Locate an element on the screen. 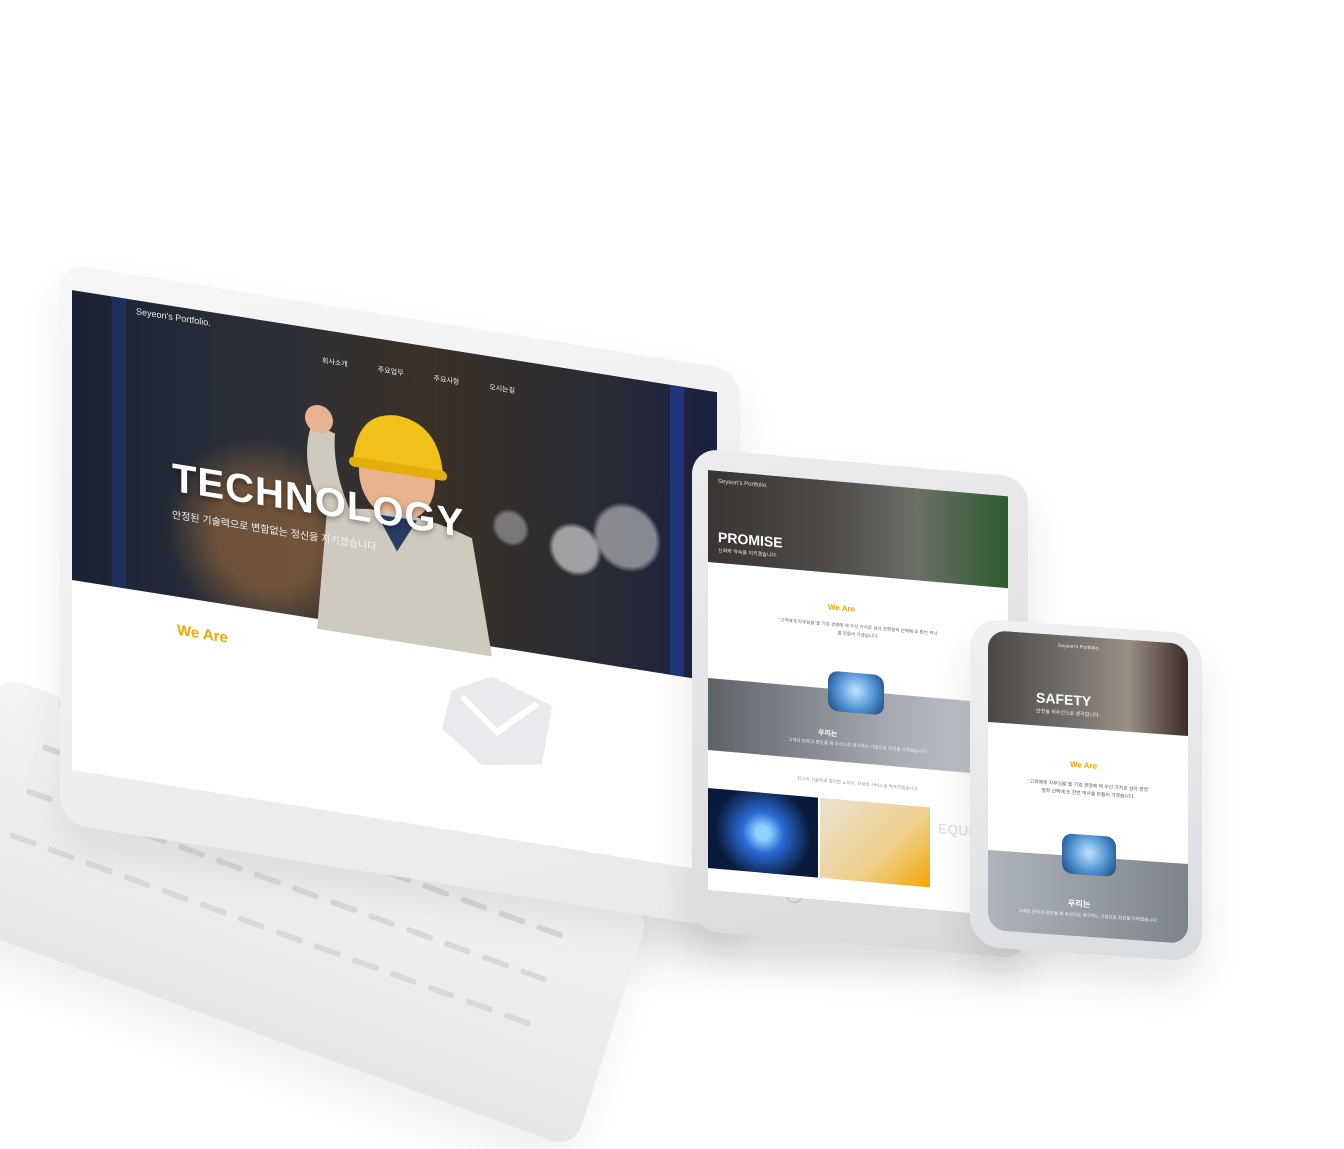 The width and height of the screenshot is (1344, 1149). tablet-glass-cube-image is located at coordinates (856, 693).